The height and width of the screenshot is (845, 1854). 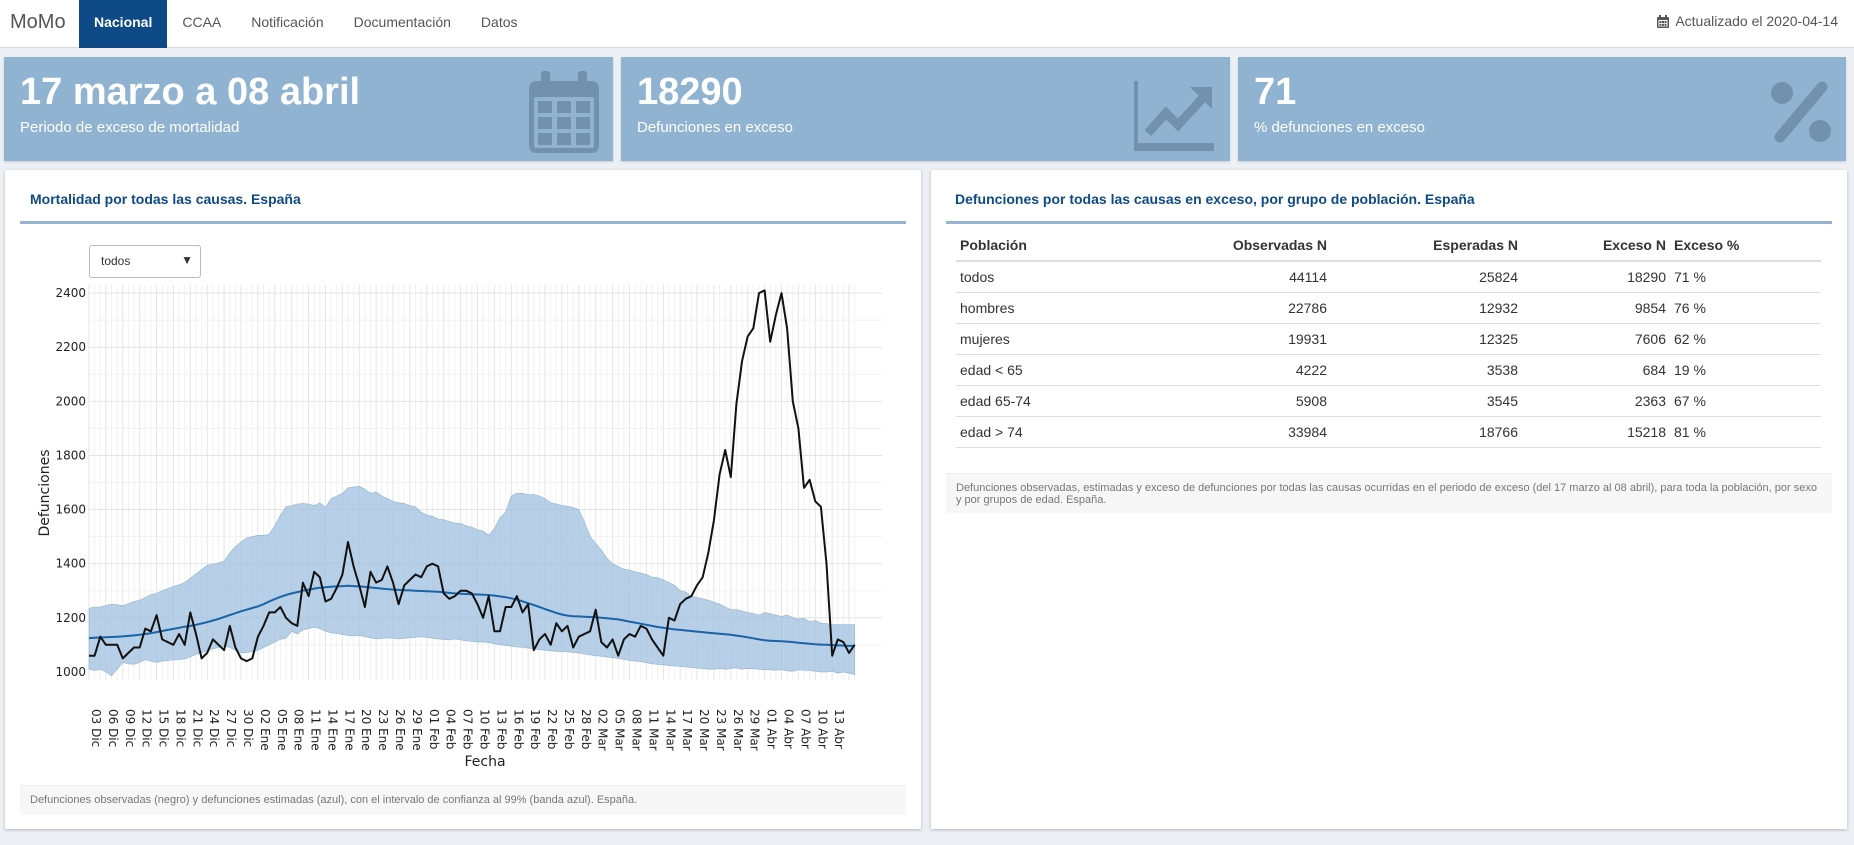 What do you see at coordinates (1233, 308) in the screenshot?
I see `cell-observadas: 22786` at bounding box center [1233, 308].